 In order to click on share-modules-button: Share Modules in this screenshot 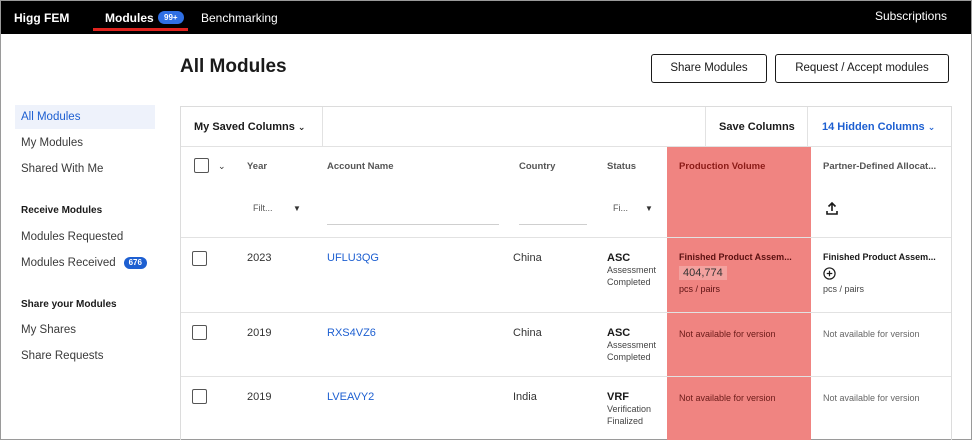, I will do `click(709, 68)`.